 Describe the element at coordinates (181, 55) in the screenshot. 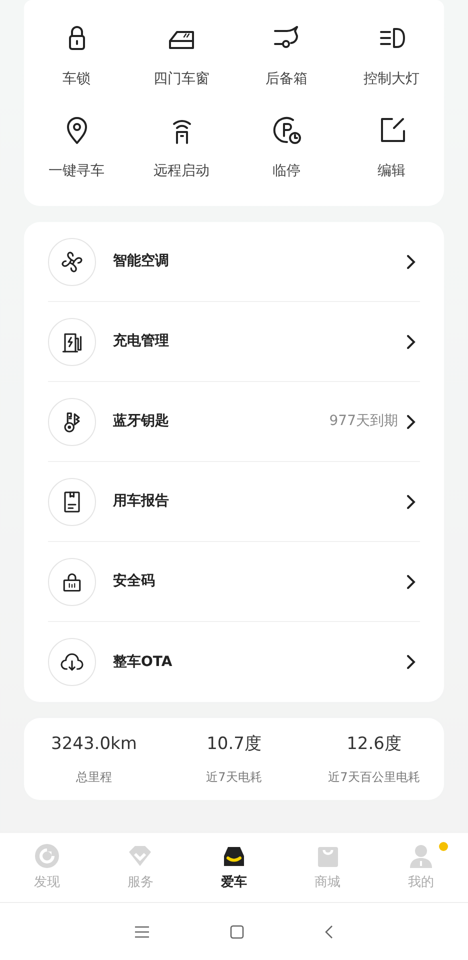

I see `quick-action-button: 四门车窗` at that location.